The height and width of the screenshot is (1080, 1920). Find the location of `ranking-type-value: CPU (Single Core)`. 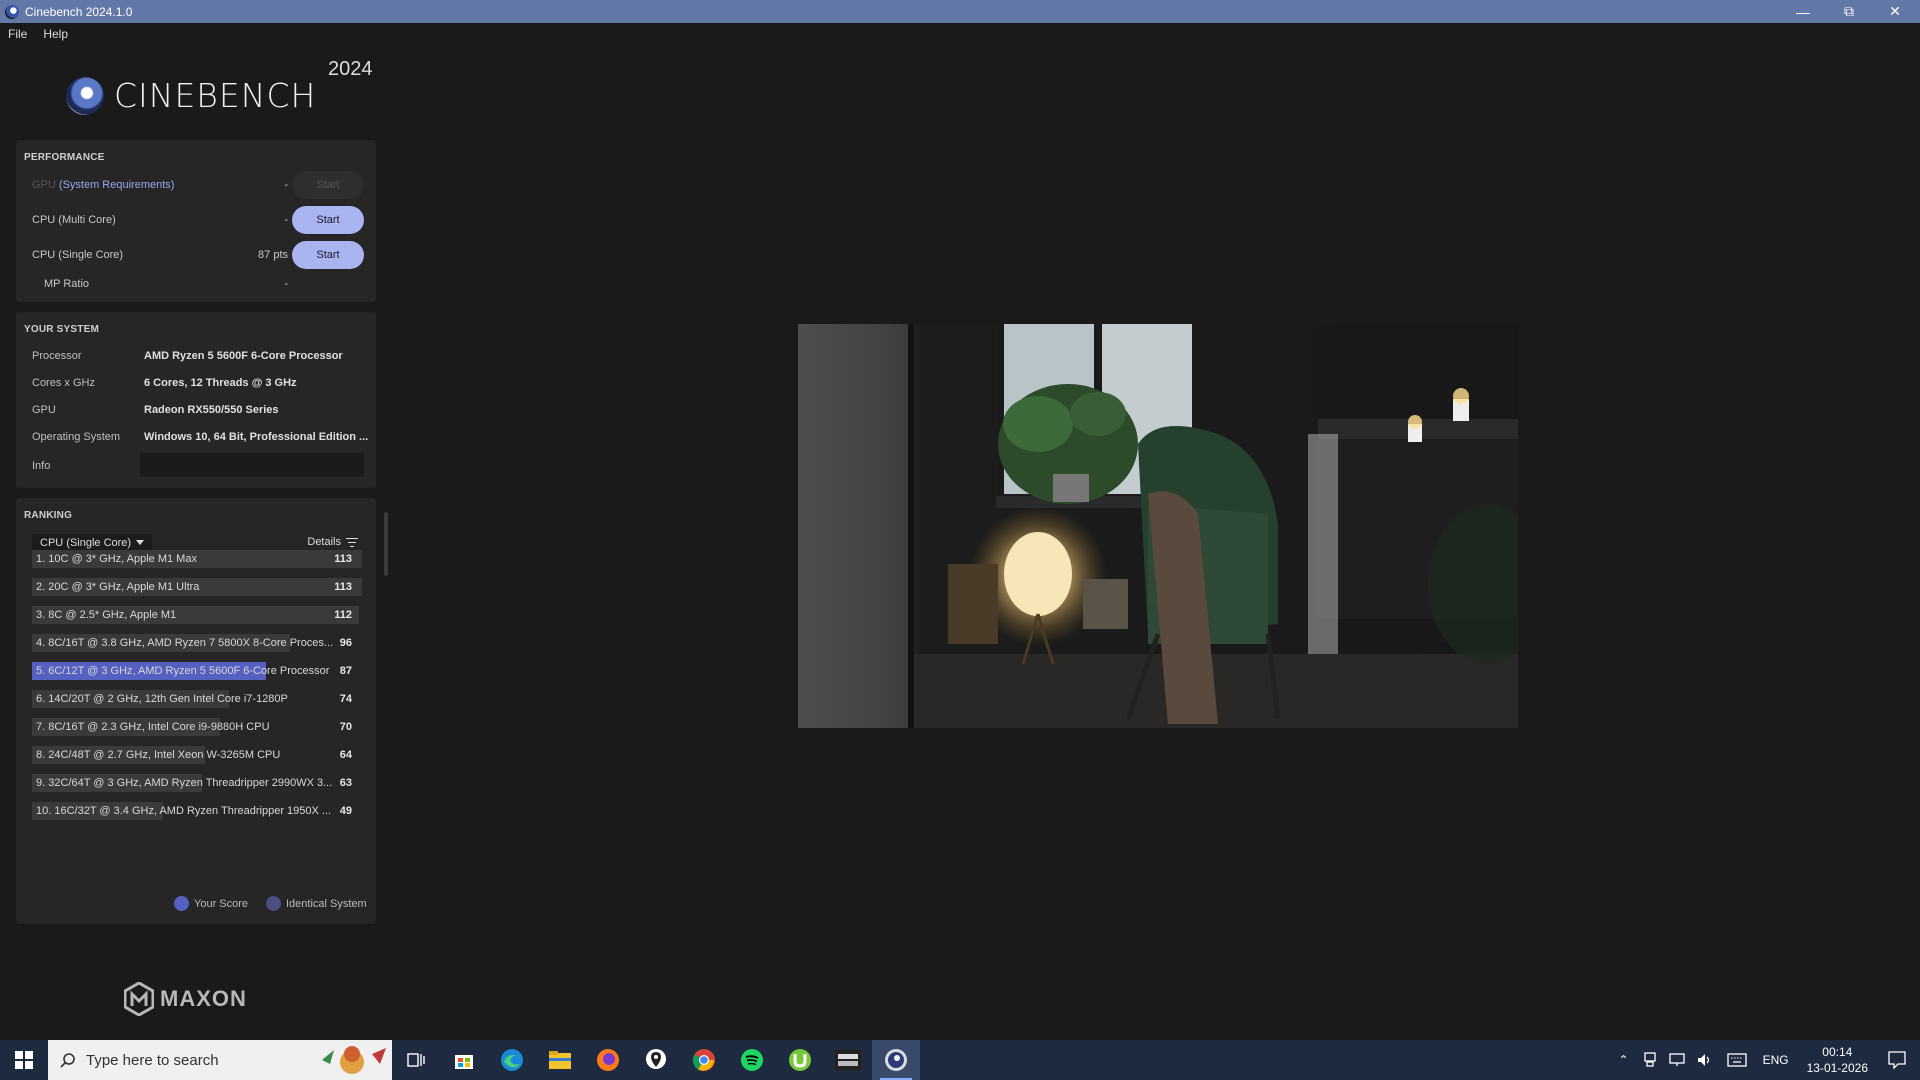

ranking-type-value: CPU (Single Core) is located at coordinates (86, 543).